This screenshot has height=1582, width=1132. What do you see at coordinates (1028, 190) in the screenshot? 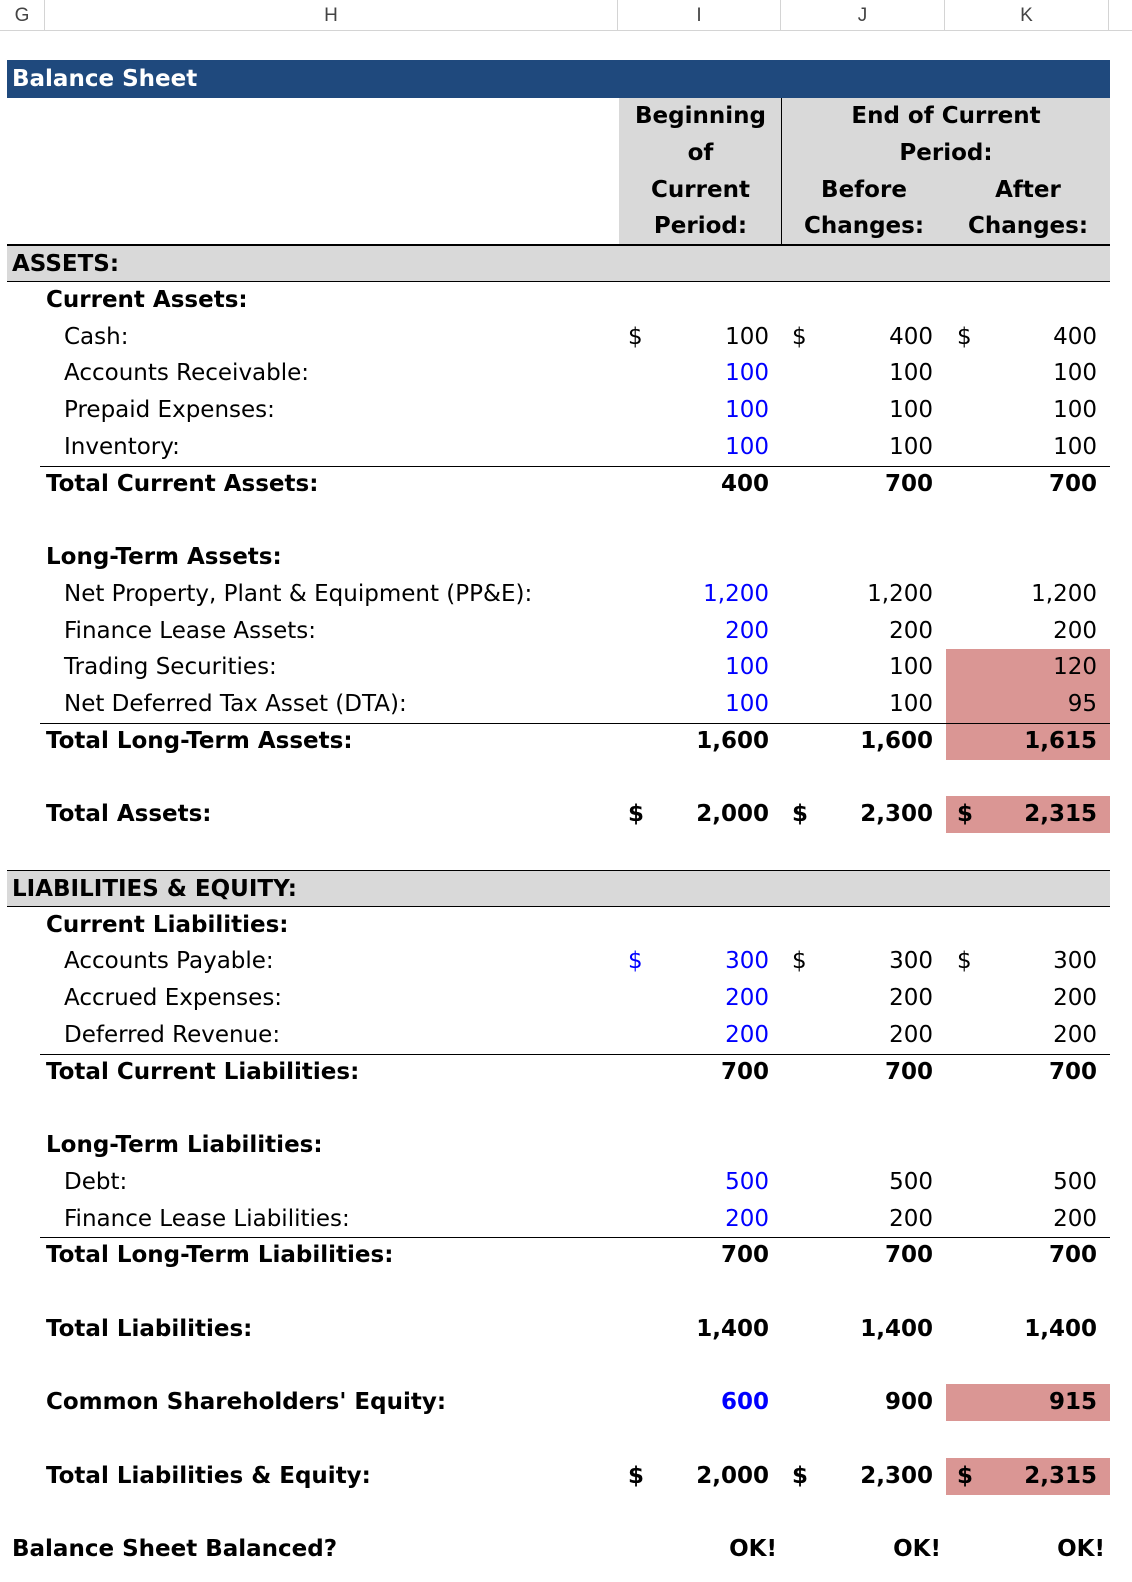
I see `header-after-1: After` at bounding box center [1028, 190].